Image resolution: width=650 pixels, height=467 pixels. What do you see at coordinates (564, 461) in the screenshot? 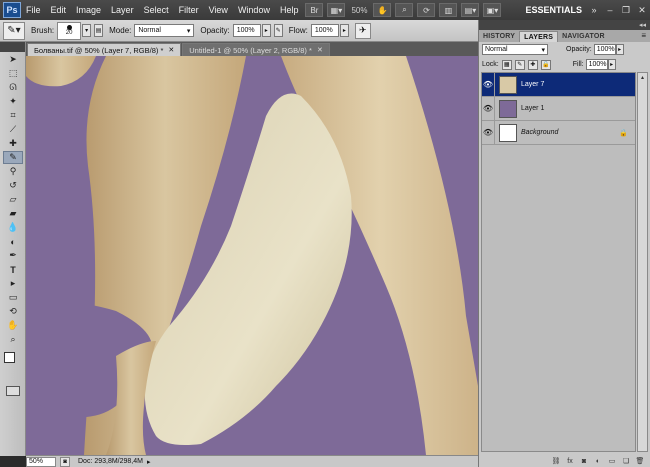
I see `layers-panel-footer: ⛓ fx ◙ ◐ ▭ ❏ 🗑` at bounding box center [564, 461].